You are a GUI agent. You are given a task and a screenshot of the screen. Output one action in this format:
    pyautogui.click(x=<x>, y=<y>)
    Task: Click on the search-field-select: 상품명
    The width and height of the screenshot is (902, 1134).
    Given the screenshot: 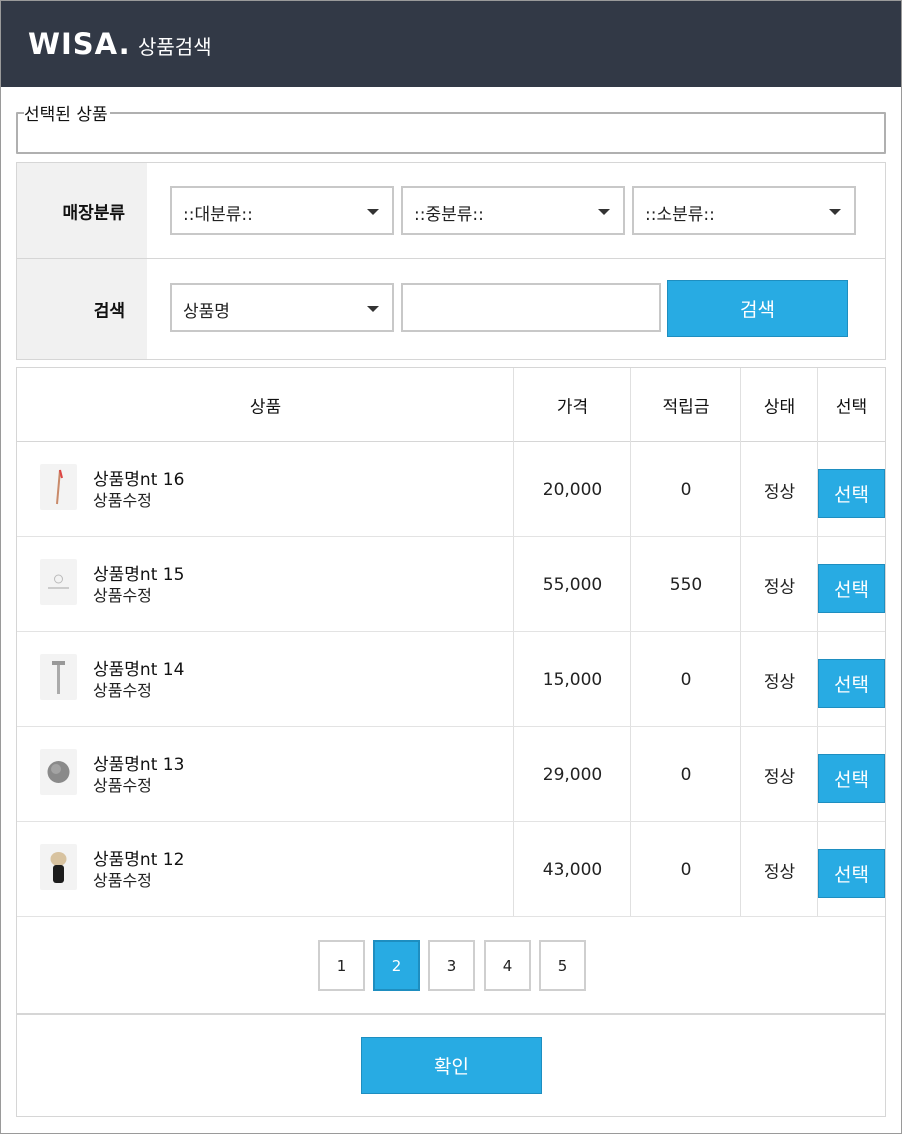 What is the action you would take?
    pyautogui.click(x=282, y=307)
    